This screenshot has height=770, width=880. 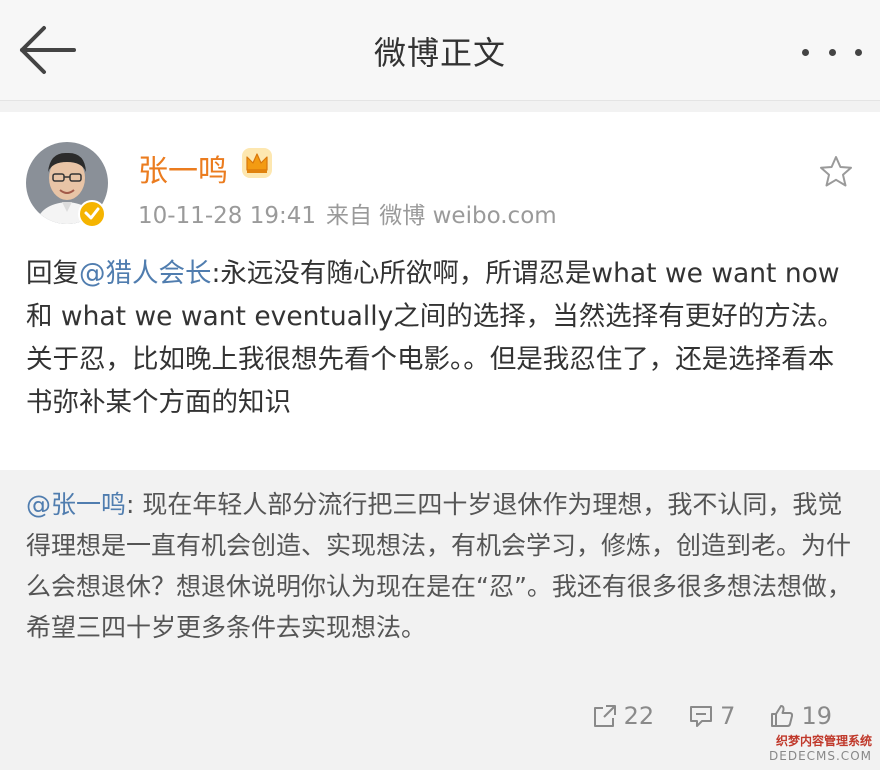 I want to click on site-watermark: 织梦内容管理系统 DEDECMS.COM, so click(x=820, y=749).